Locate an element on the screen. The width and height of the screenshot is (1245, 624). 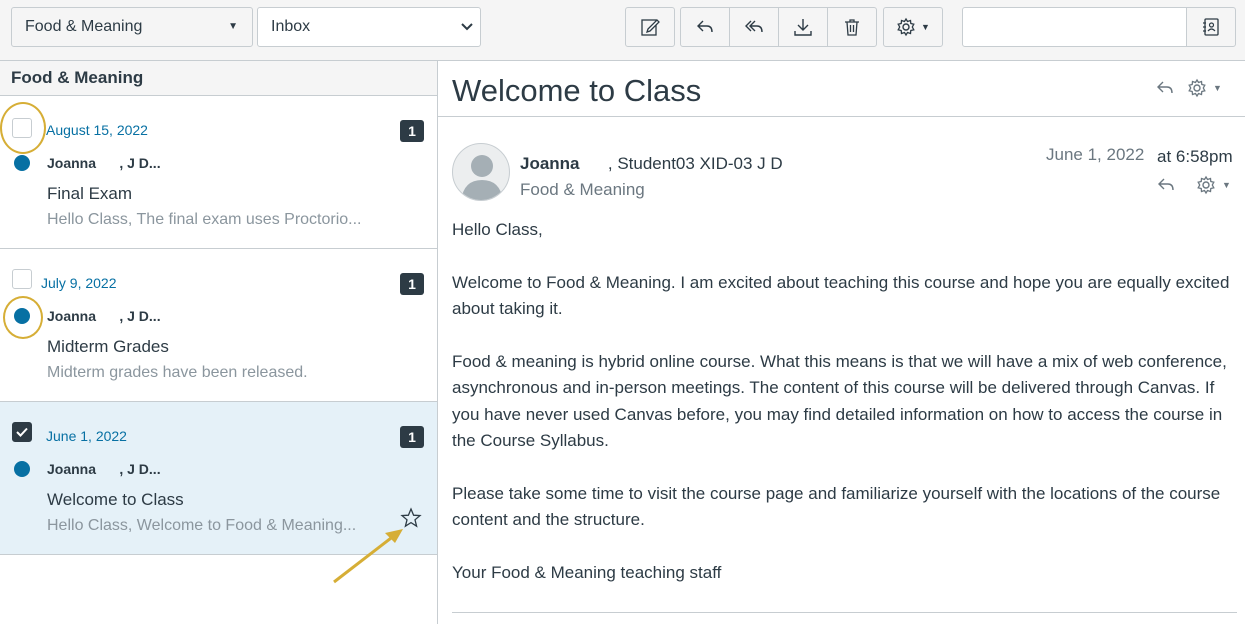
mailbox-filter-label: Inbox is located at coordinates (291, 26).